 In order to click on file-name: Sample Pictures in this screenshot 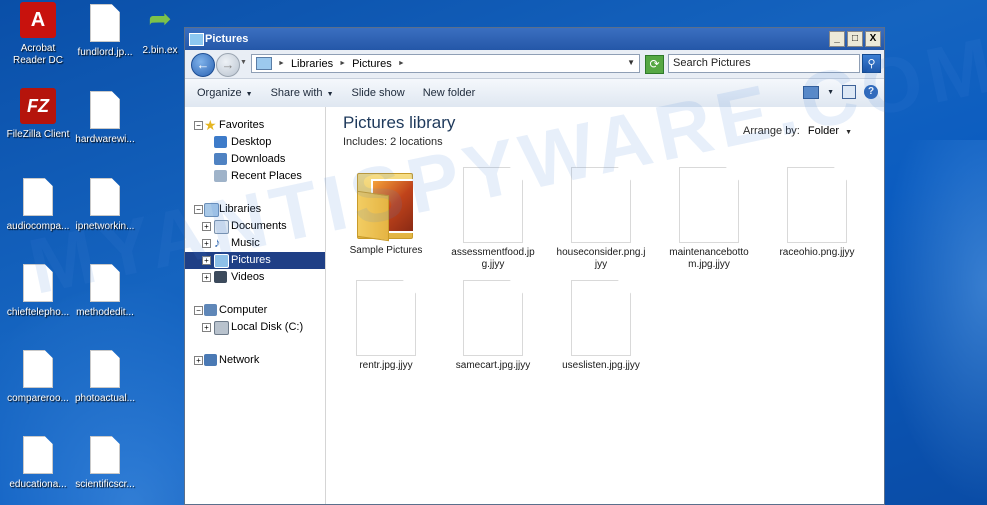, I will do `click(386, 250)`.